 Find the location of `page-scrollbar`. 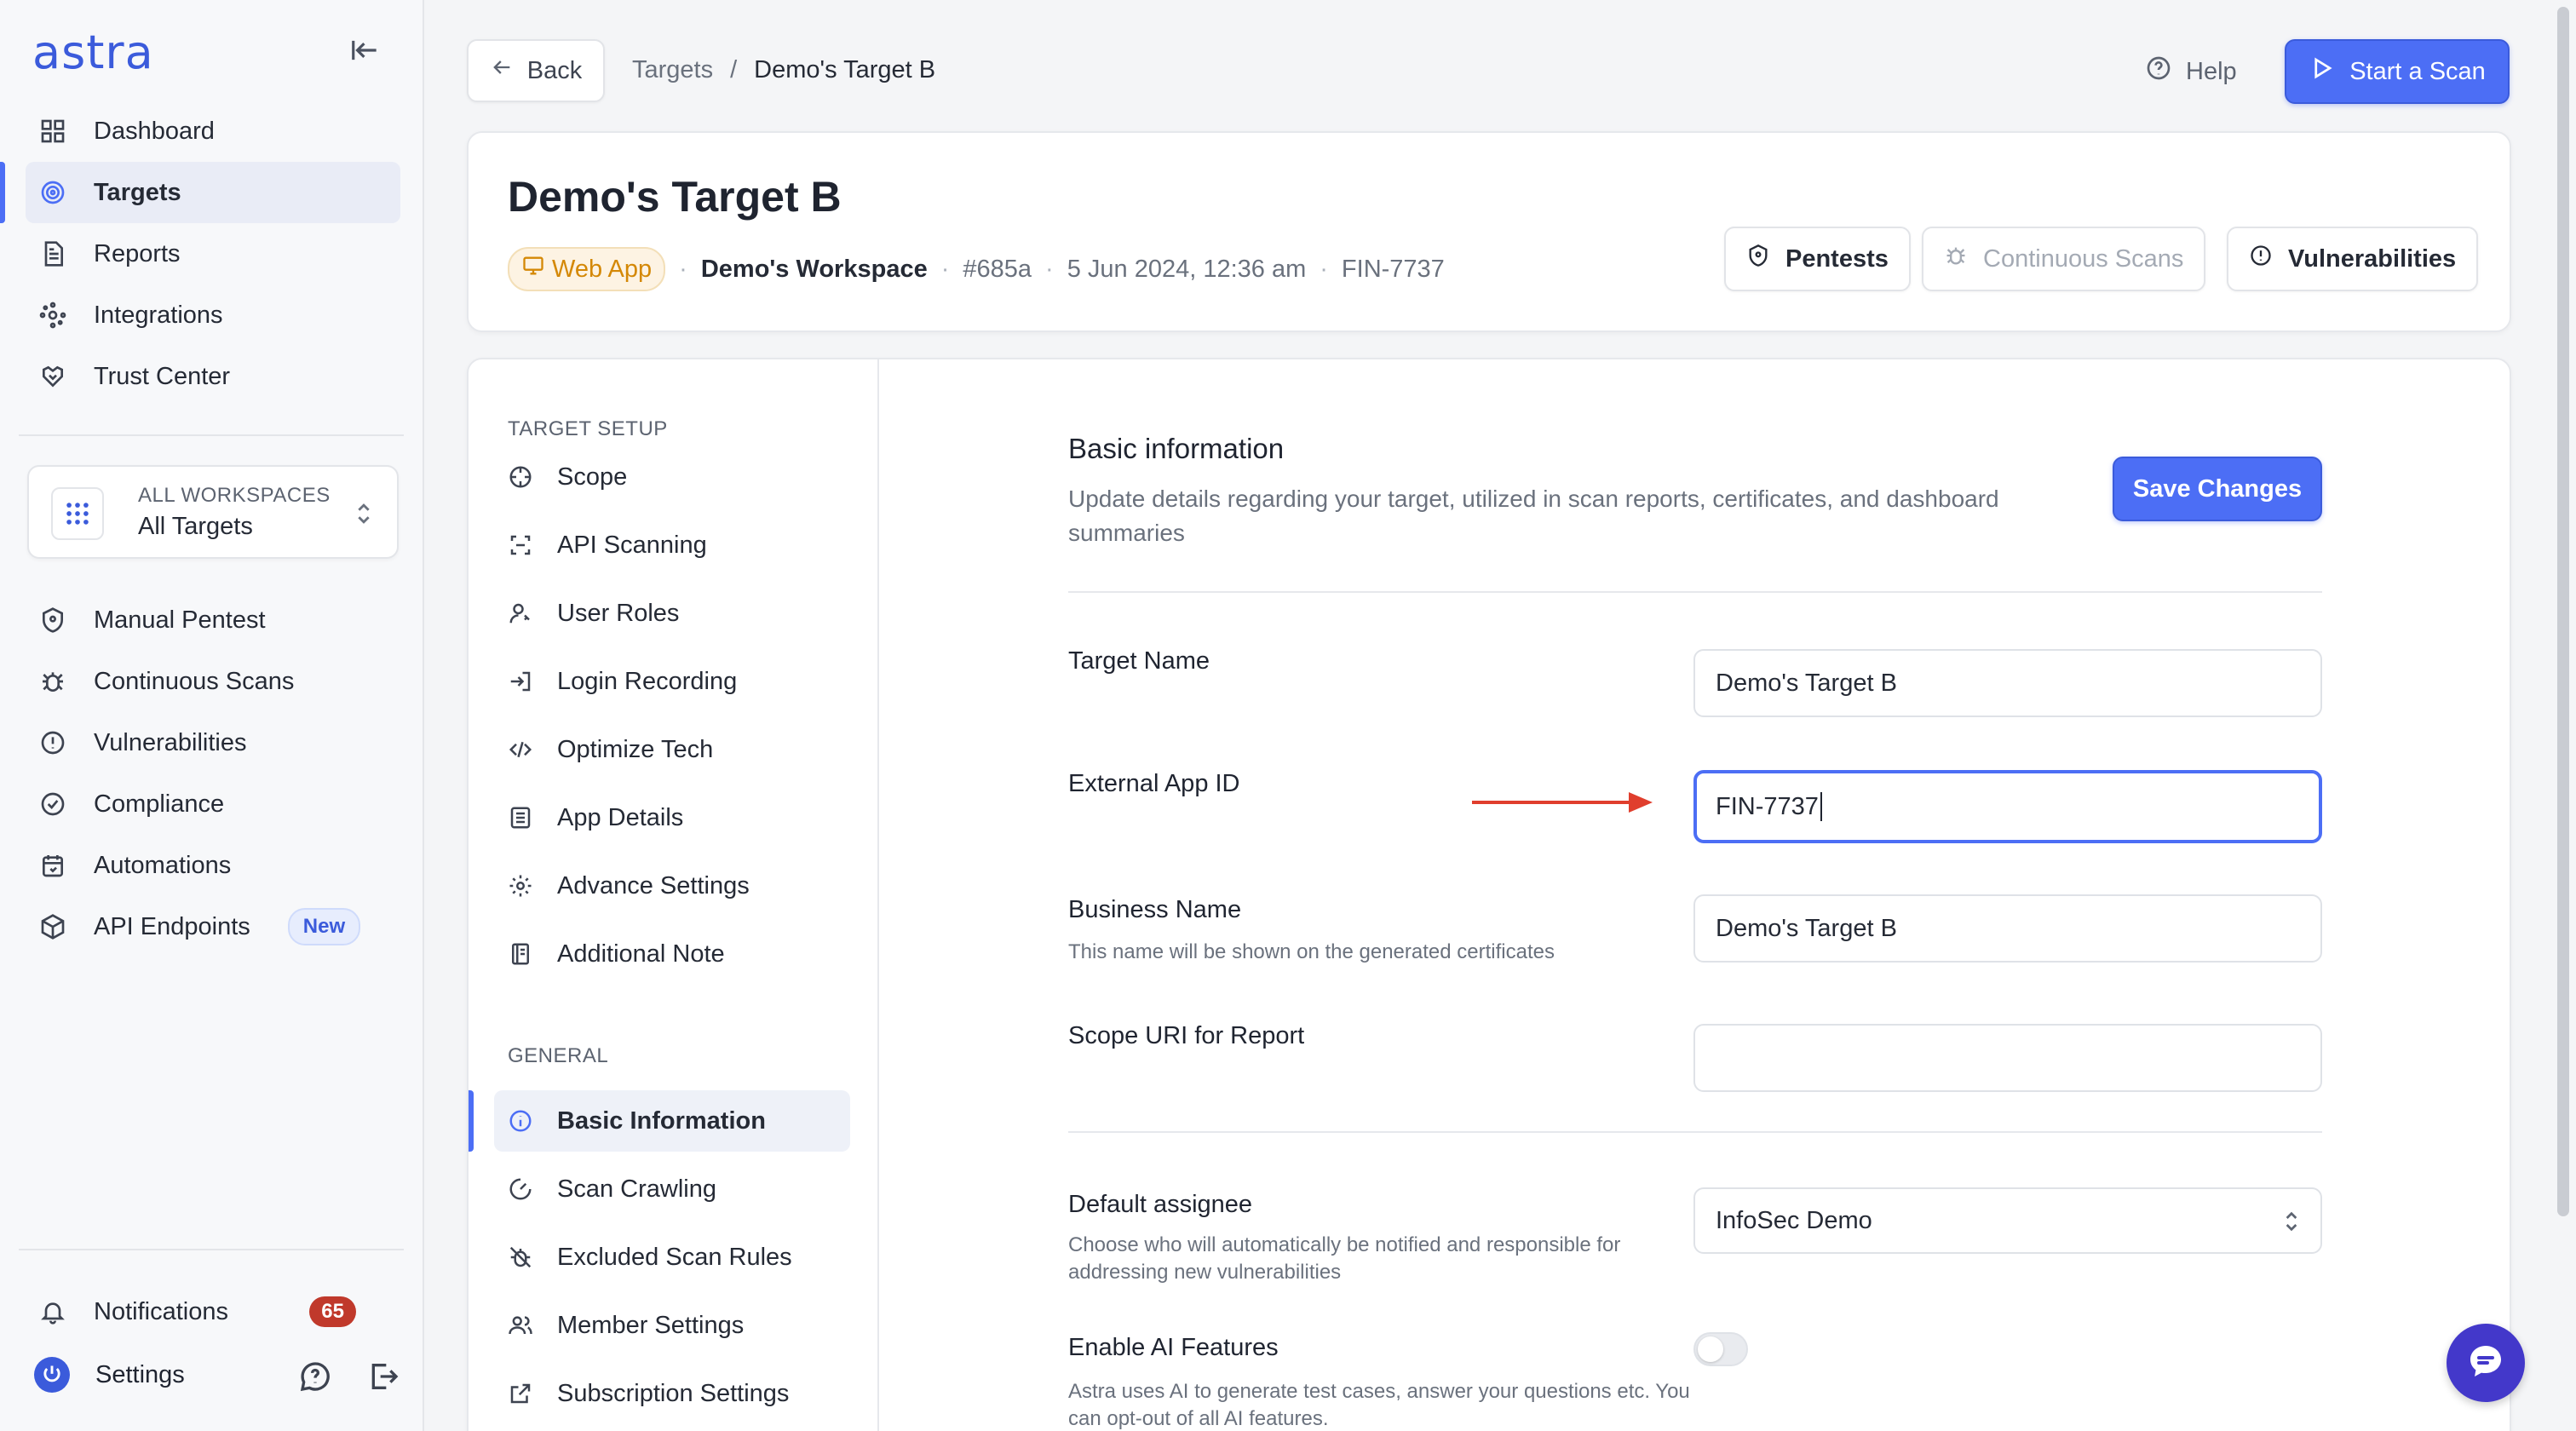

page-scrollbar is located at coordinates (2563, 715).